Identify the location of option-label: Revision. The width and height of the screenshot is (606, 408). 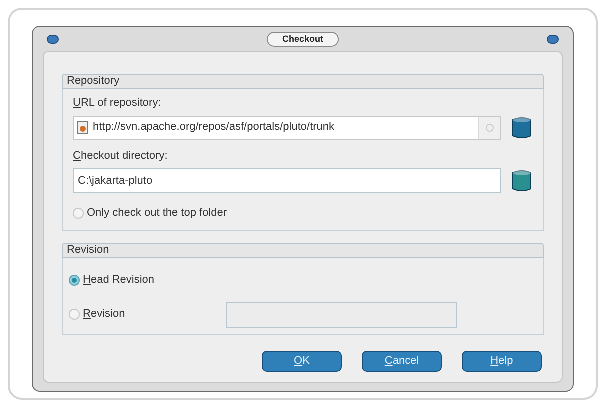
(104, 314).